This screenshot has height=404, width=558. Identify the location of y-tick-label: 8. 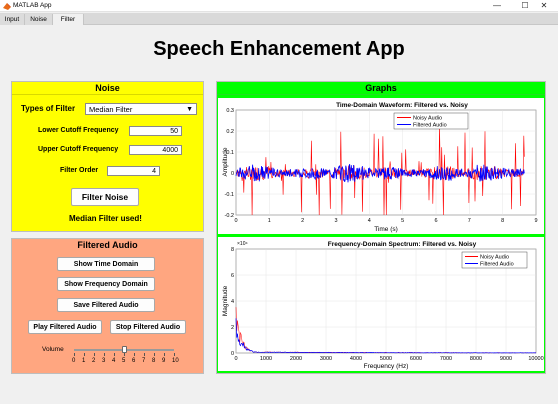
(232, 250).